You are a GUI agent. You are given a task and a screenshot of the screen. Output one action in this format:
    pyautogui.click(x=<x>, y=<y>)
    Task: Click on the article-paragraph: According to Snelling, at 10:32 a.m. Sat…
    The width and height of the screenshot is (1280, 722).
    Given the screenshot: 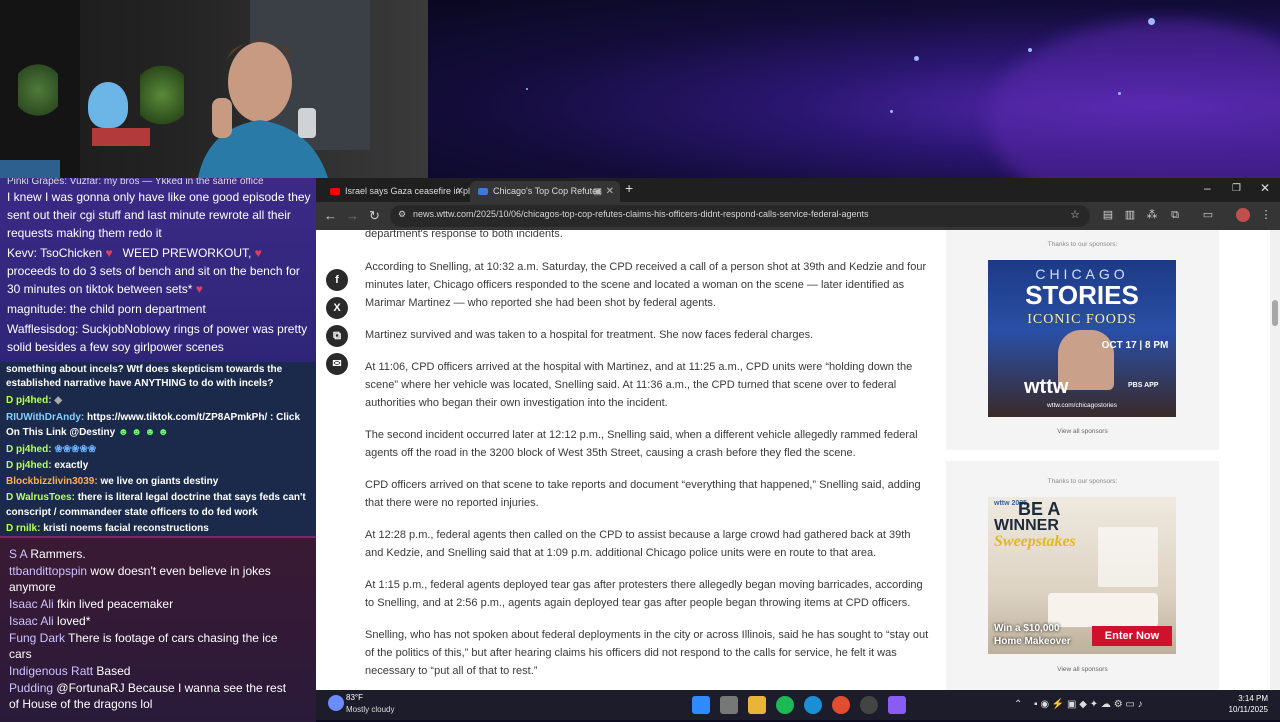 What is the action you would take?
    pyautogui.click(x=646, y=285)
    